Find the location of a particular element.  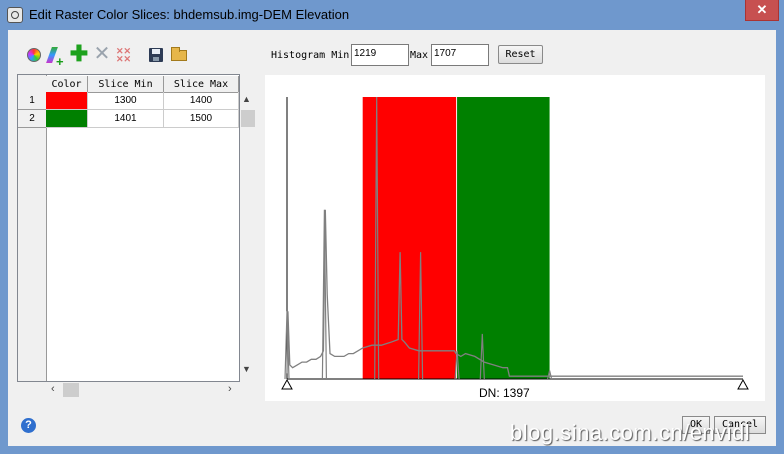

delete-all-icon: ✕✕ ✕✕ is located at coordinates (124, 55).